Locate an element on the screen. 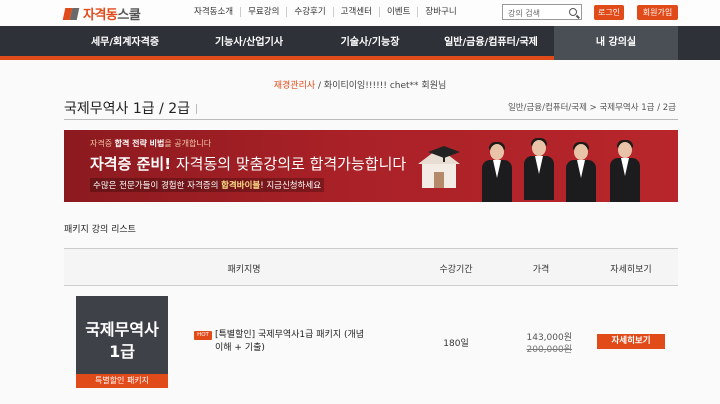 The width and height of the screenshot is (720, 404). welcome-role: 재경관리사 is located at coordinates (294, 86).